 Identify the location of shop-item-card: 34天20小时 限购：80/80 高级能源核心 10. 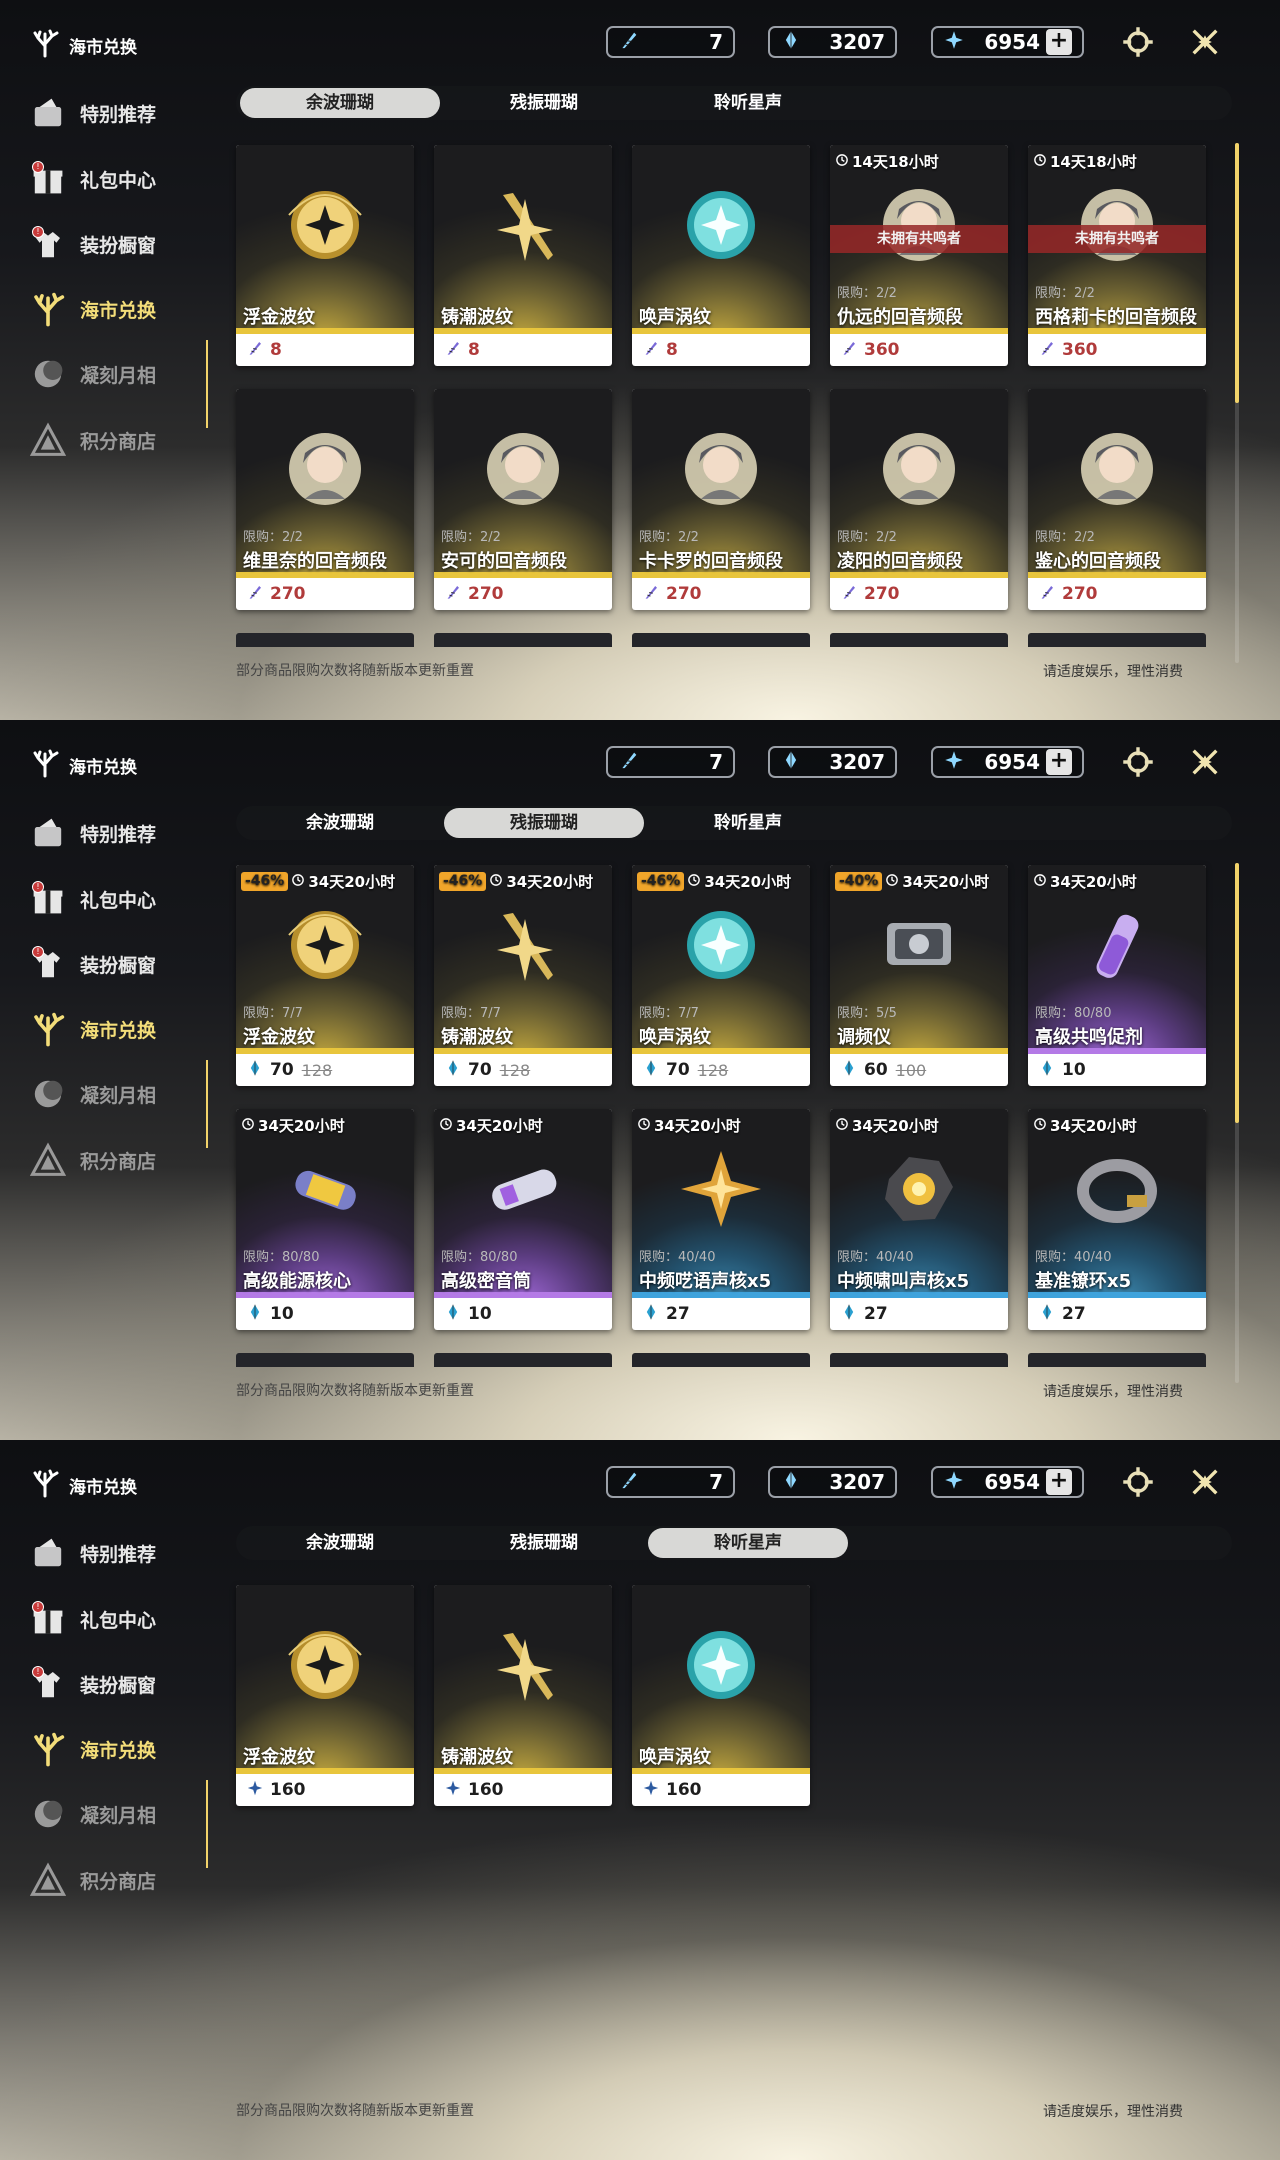
(325, 1219).